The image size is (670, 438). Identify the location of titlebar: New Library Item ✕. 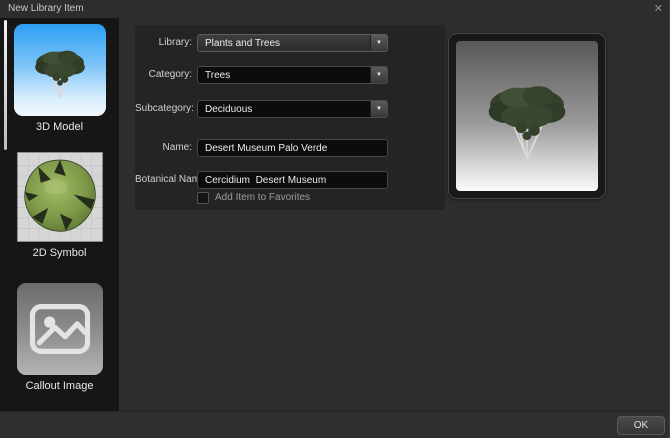
(334, 9).